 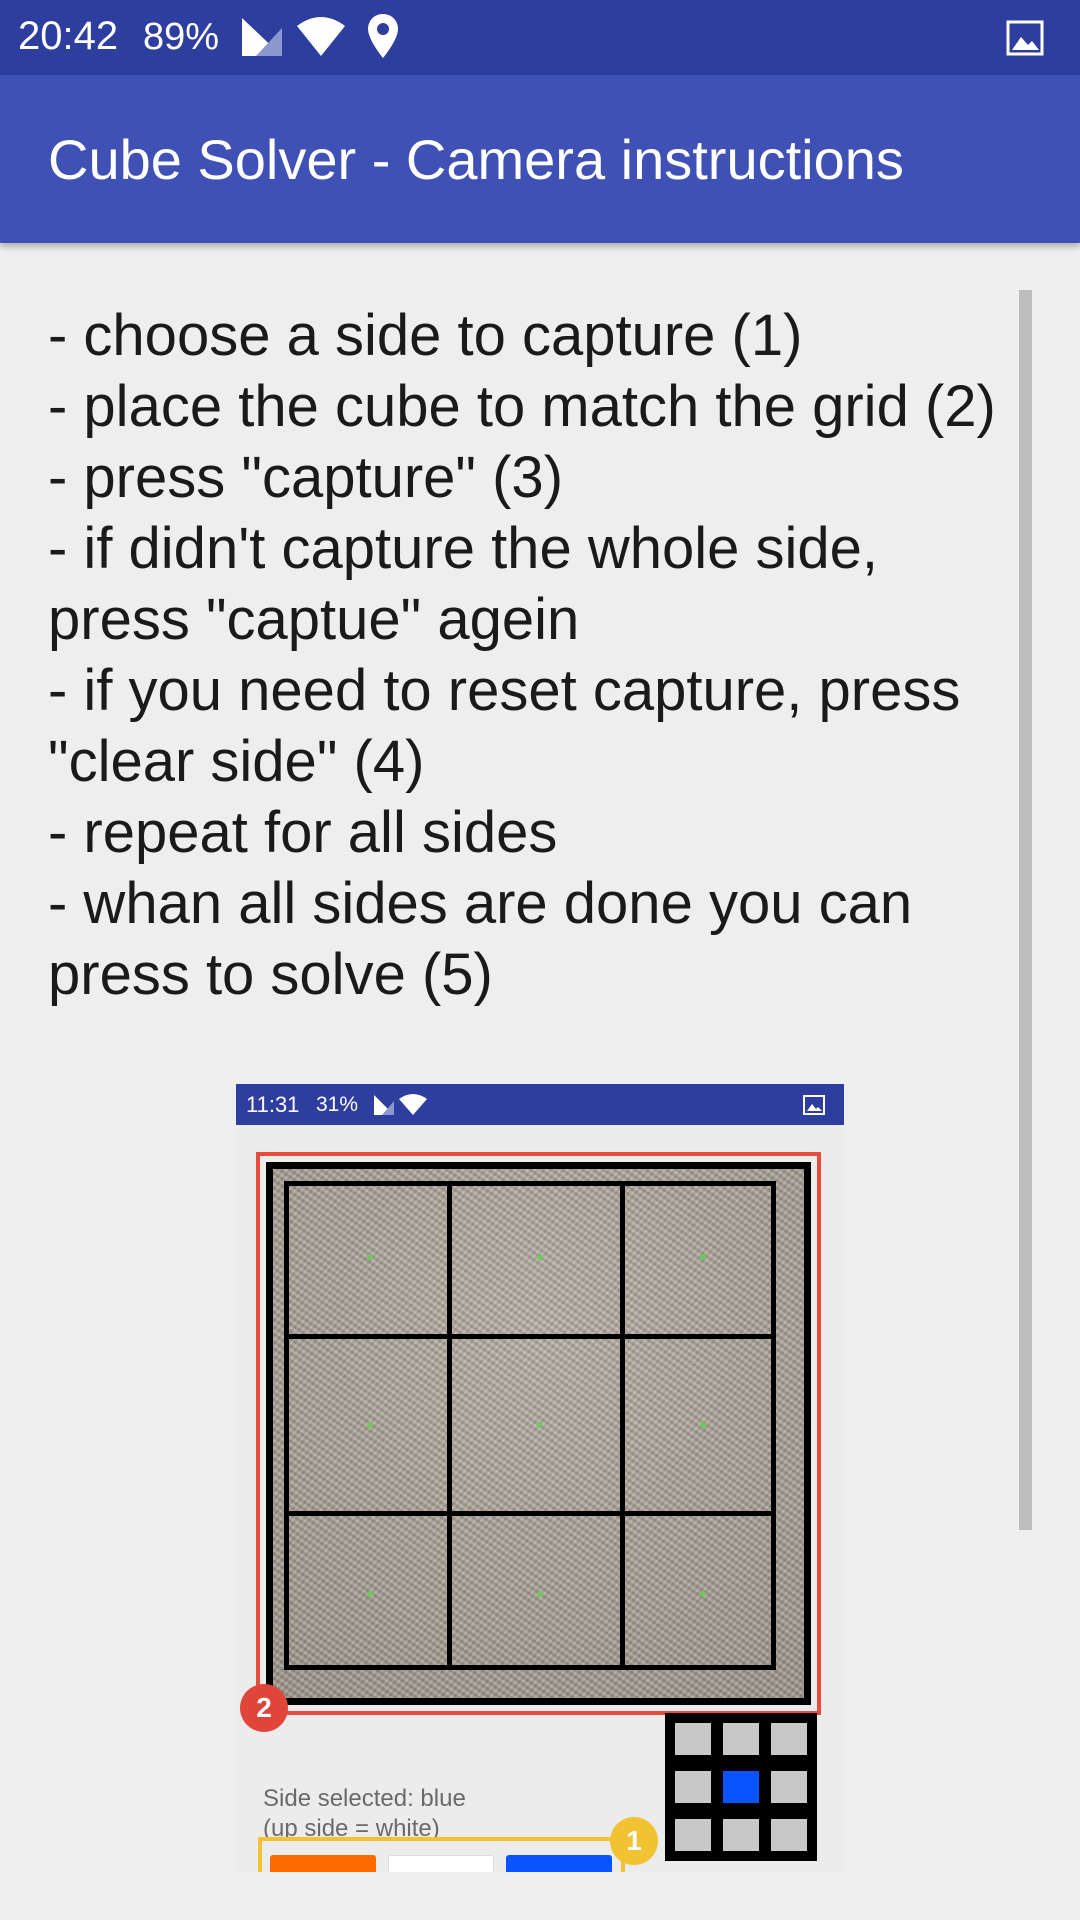 I want to click on status-battery: 89%, so click(x=181, y=37).